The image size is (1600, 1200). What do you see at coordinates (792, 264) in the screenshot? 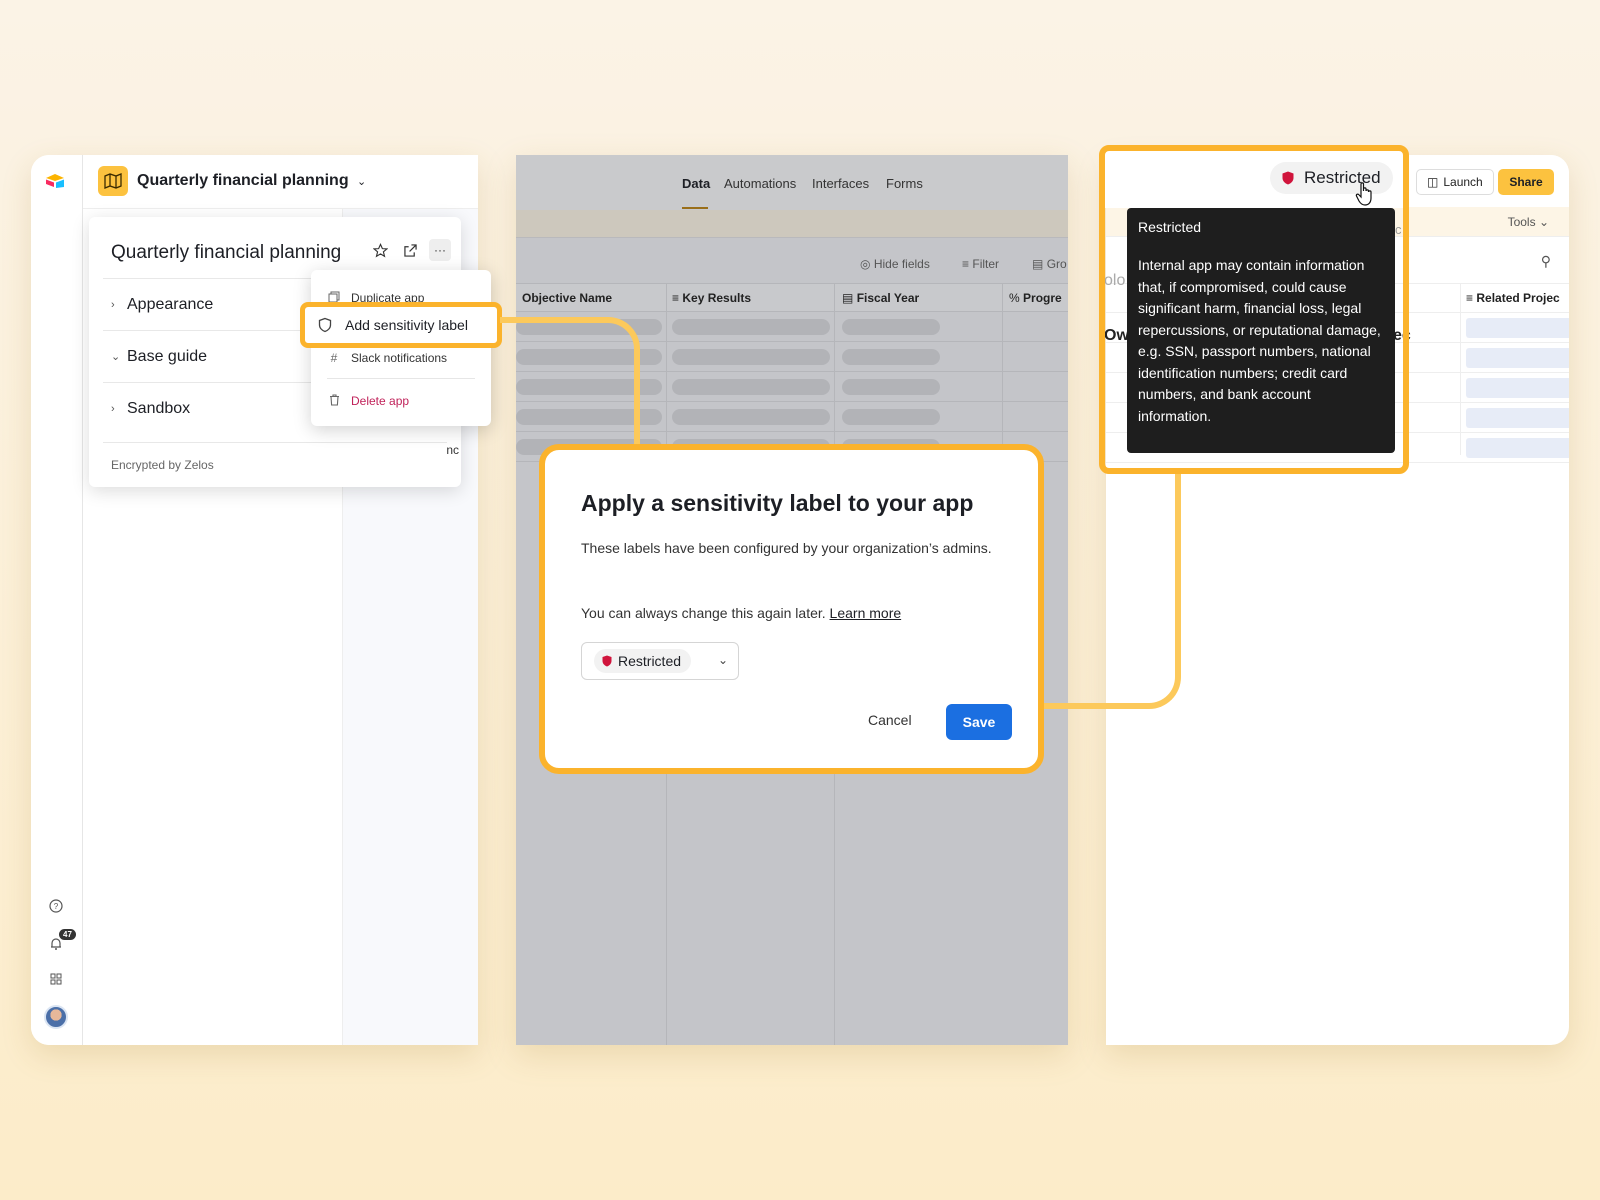
I see `grid-toolbar: ◎ Hide fields ≡ Filter ▤ Gro` at bounding box center [792, 264].